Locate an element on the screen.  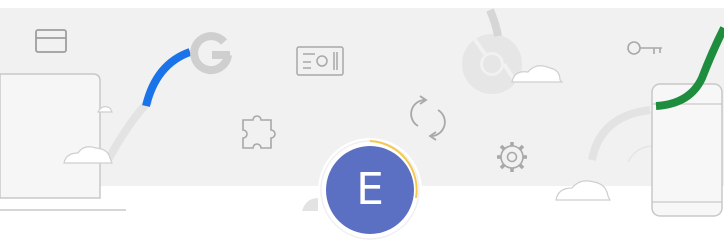
avatar-circle: E is located at coordinates (370, 190).